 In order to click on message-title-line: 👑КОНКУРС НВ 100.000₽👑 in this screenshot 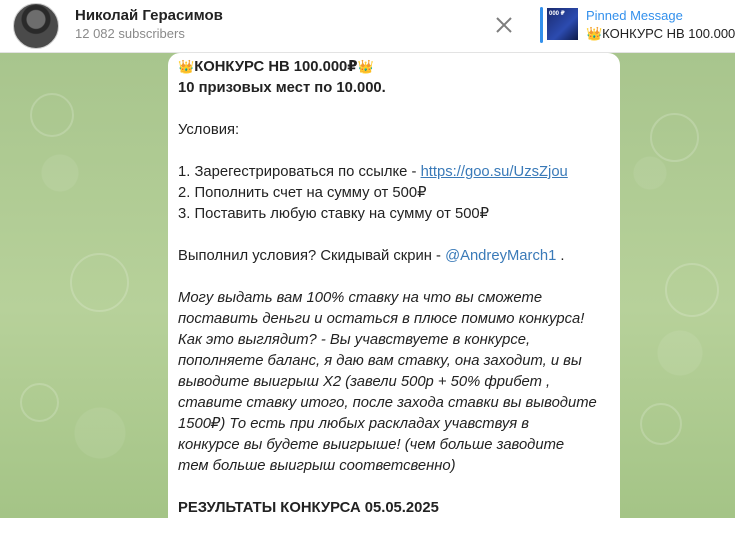, I will do `click(394, 67)`.